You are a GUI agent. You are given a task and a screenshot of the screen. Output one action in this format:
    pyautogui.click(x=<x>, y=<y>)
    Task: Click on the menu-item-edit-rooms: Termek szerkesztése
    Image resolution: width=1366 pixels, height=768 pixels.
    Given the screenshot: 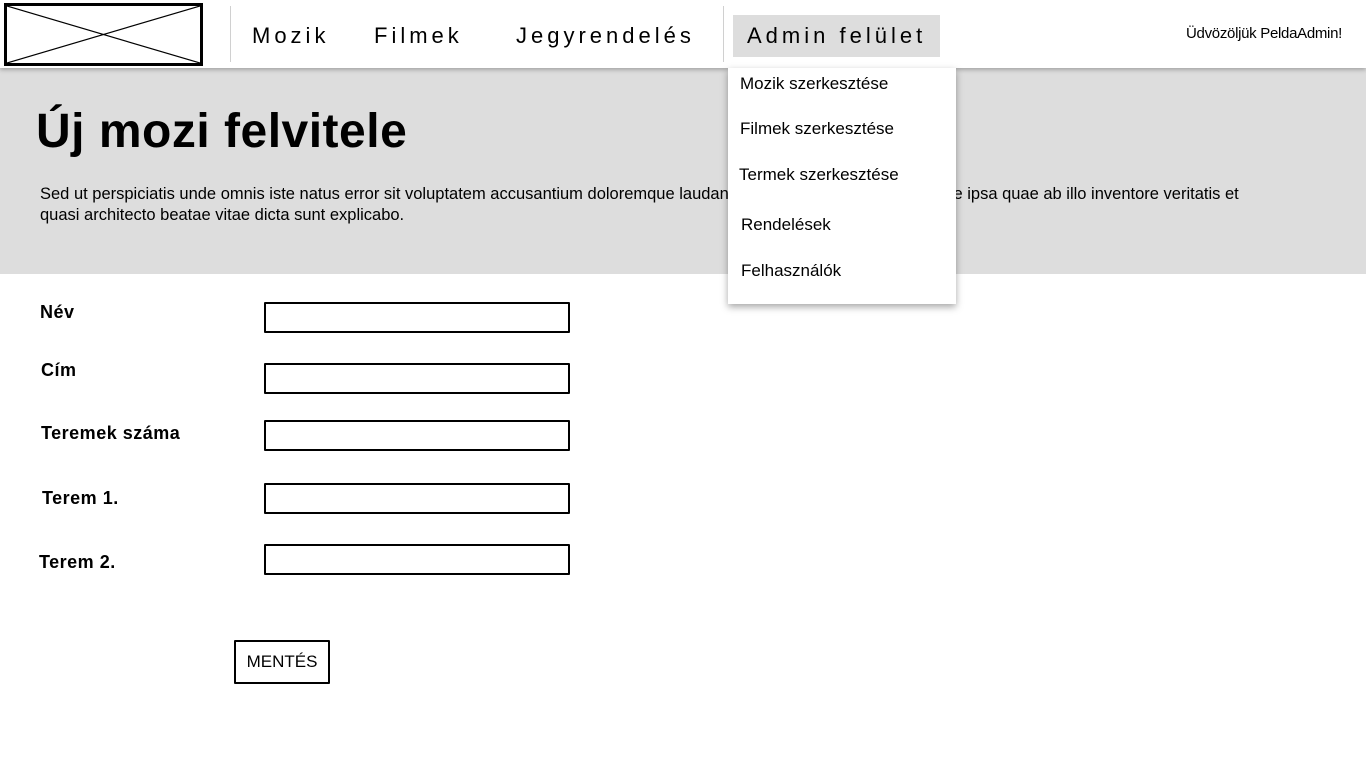 What is the action you would take?
    pyautogui.click(x=819, y=175)
    